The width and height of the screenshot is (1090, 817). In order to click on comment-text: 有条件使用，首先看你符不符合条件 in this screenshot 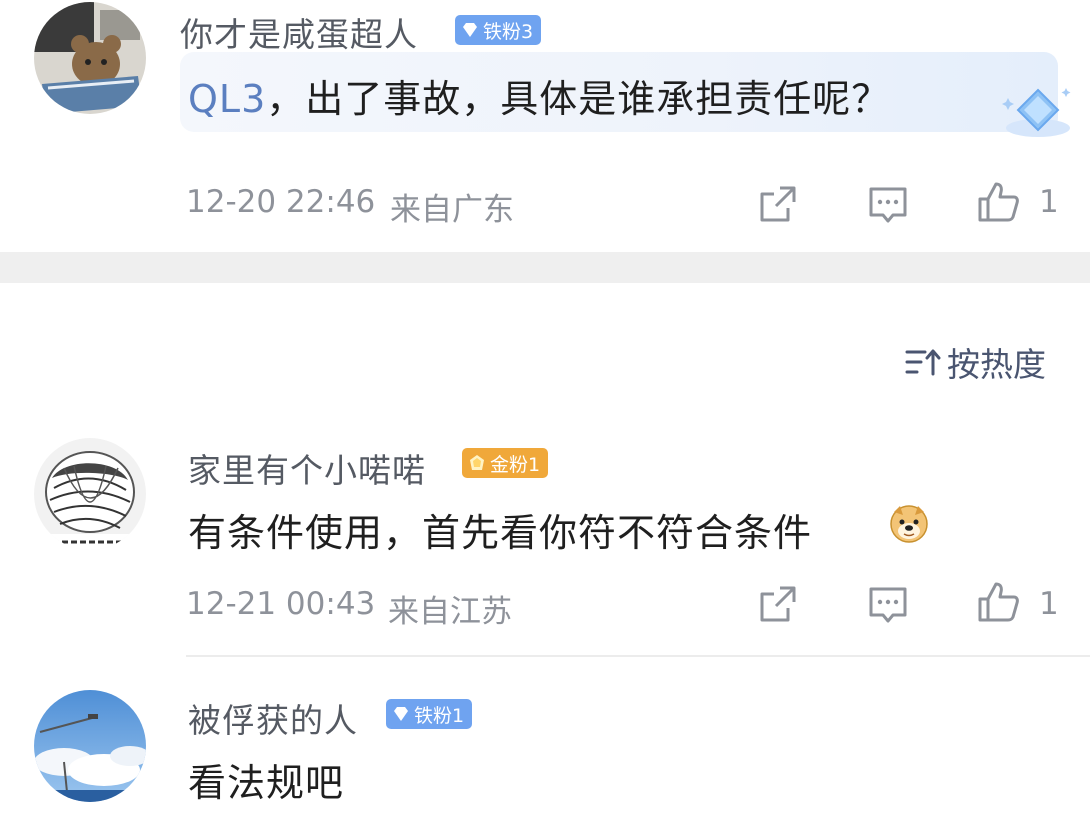, I will do `click(500, 529)`.